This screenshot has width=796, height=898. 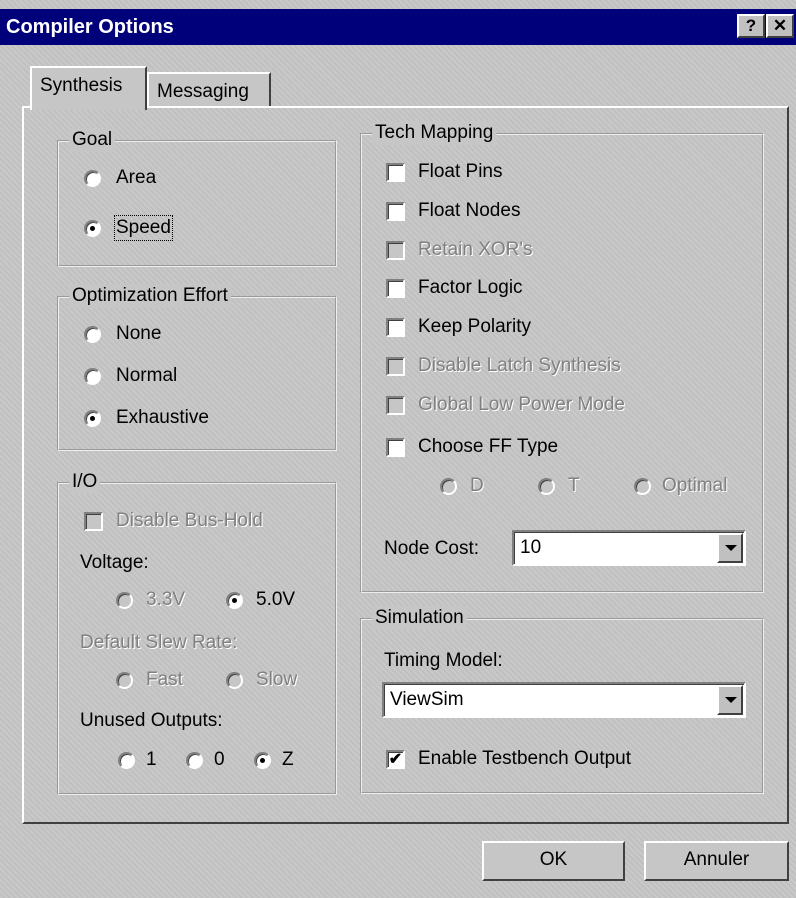 I want to click on disable-latch-synthesis-checkbox, so click(x=395, y=366).